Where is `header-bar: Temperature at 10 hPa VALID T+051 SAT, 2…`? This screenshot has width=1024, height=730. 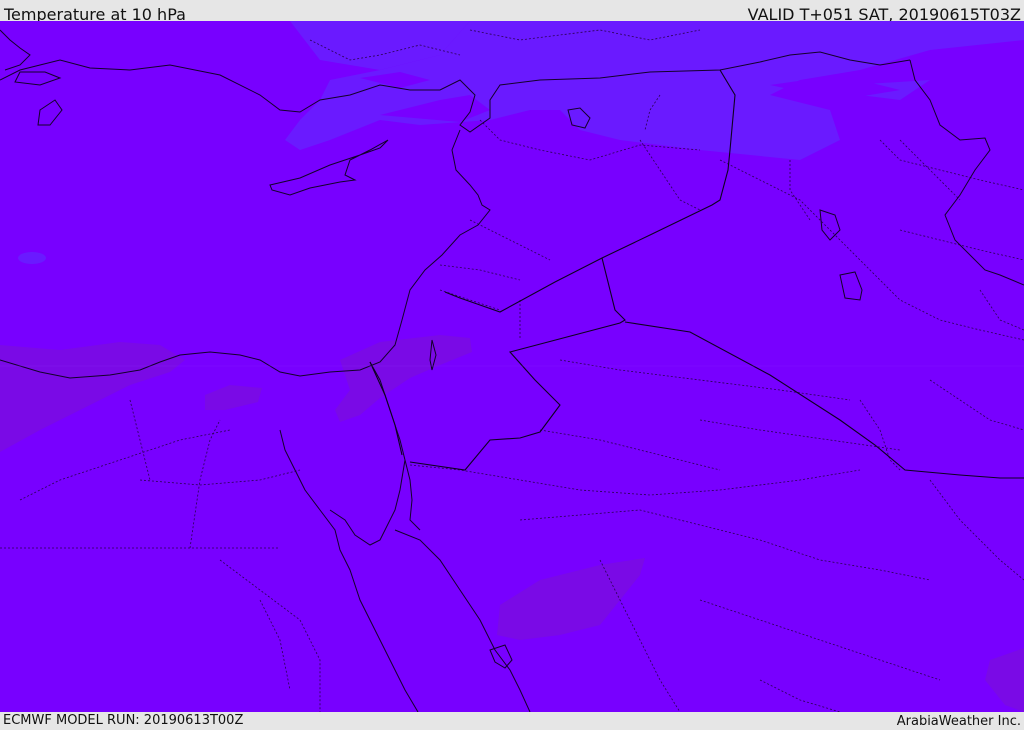 header-bar: Temperature at 10 hPa VALID T+051 SAT, 2… is located at coordinates (512, 12).